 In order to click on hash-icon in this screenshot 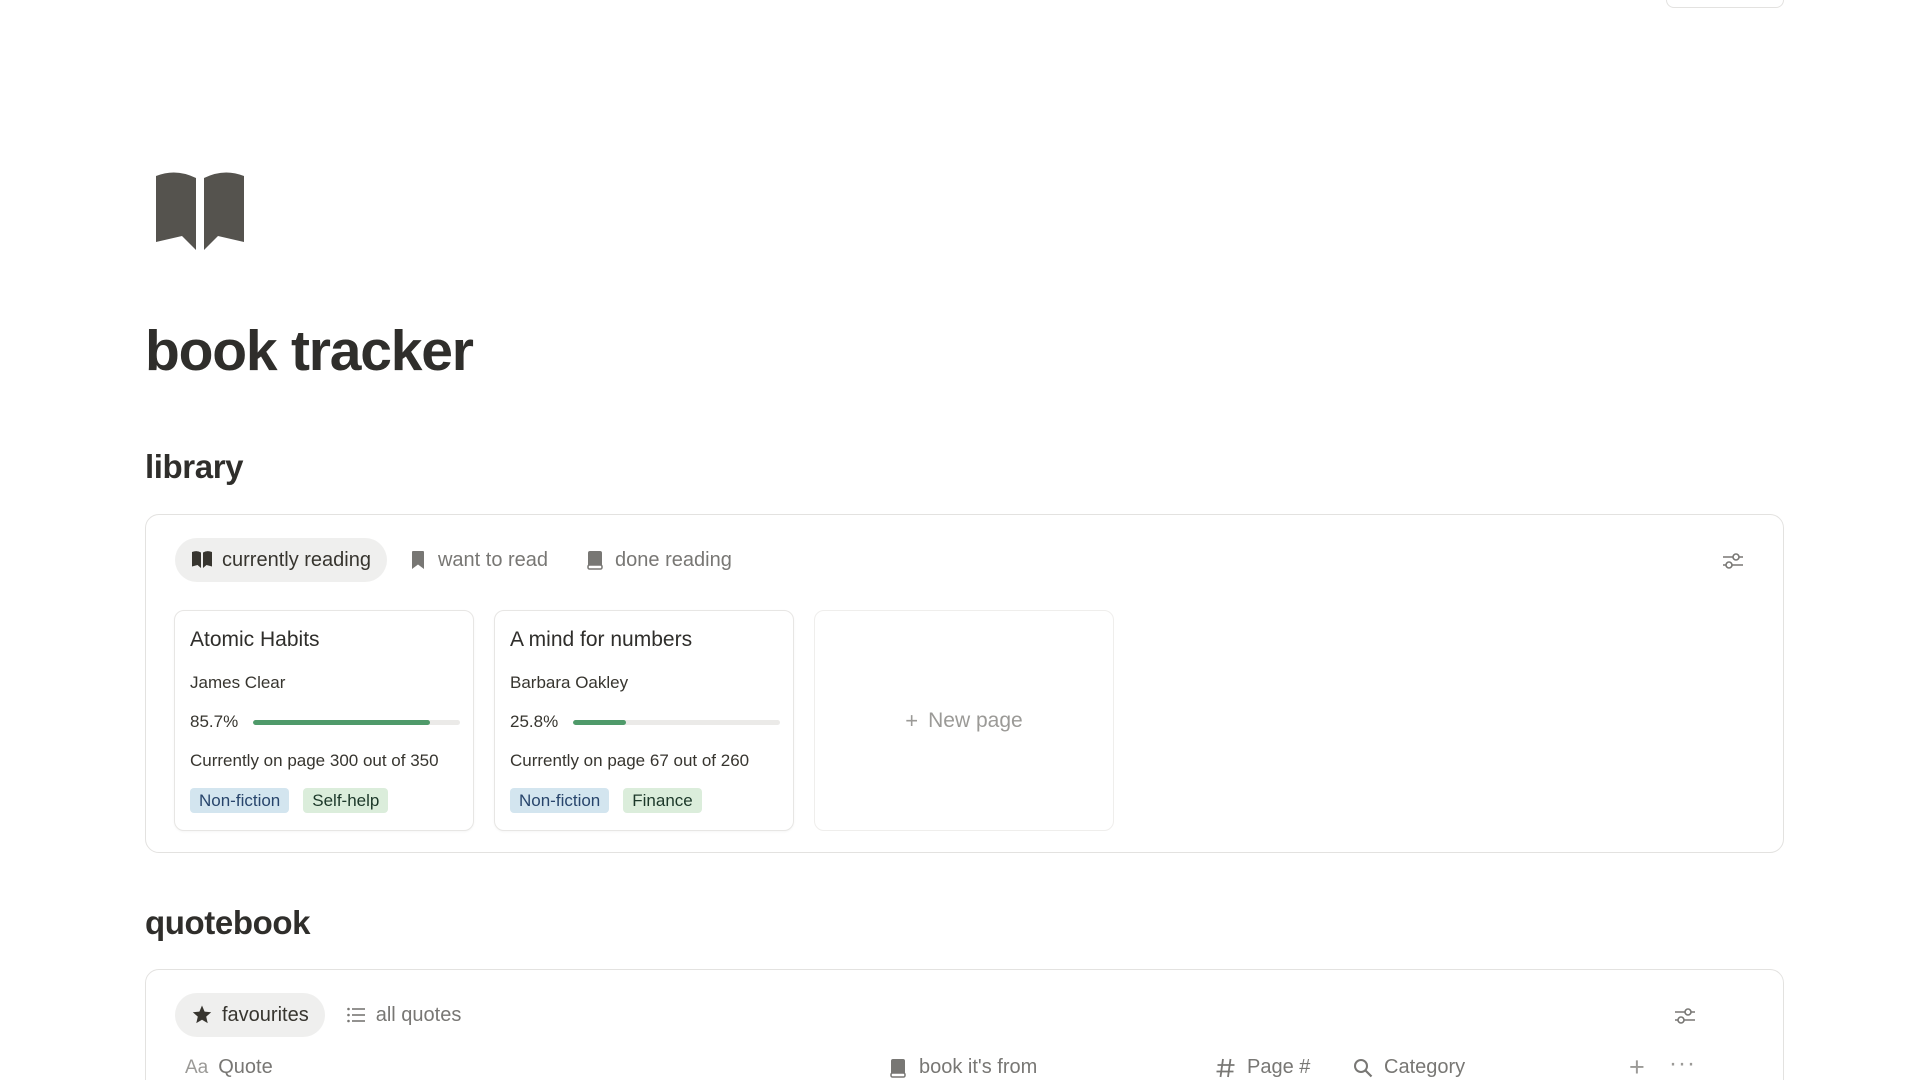, I will do `click(1226, 1068)`.